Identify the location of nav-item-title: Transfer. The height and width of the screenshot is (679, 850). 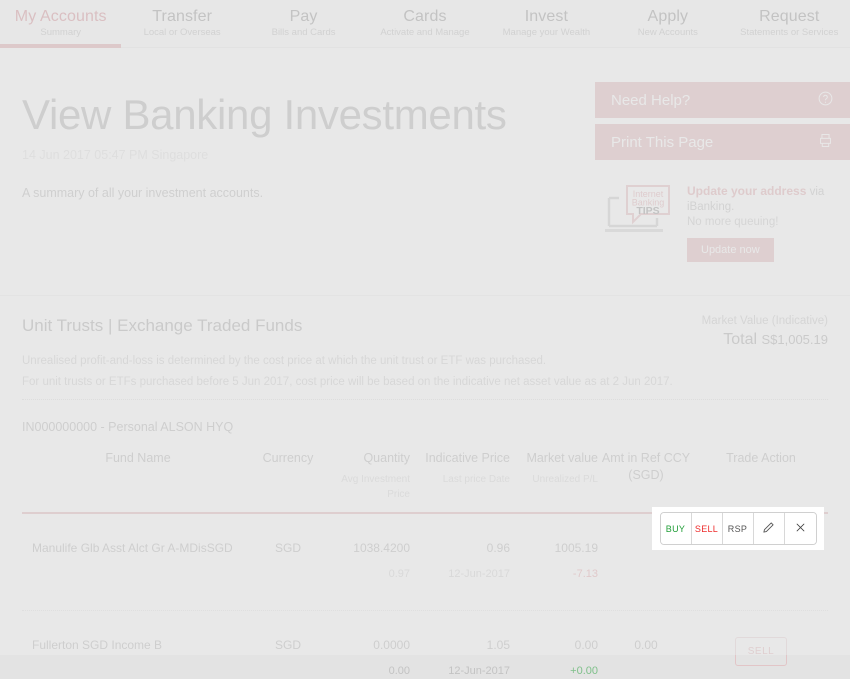
(182, 16).